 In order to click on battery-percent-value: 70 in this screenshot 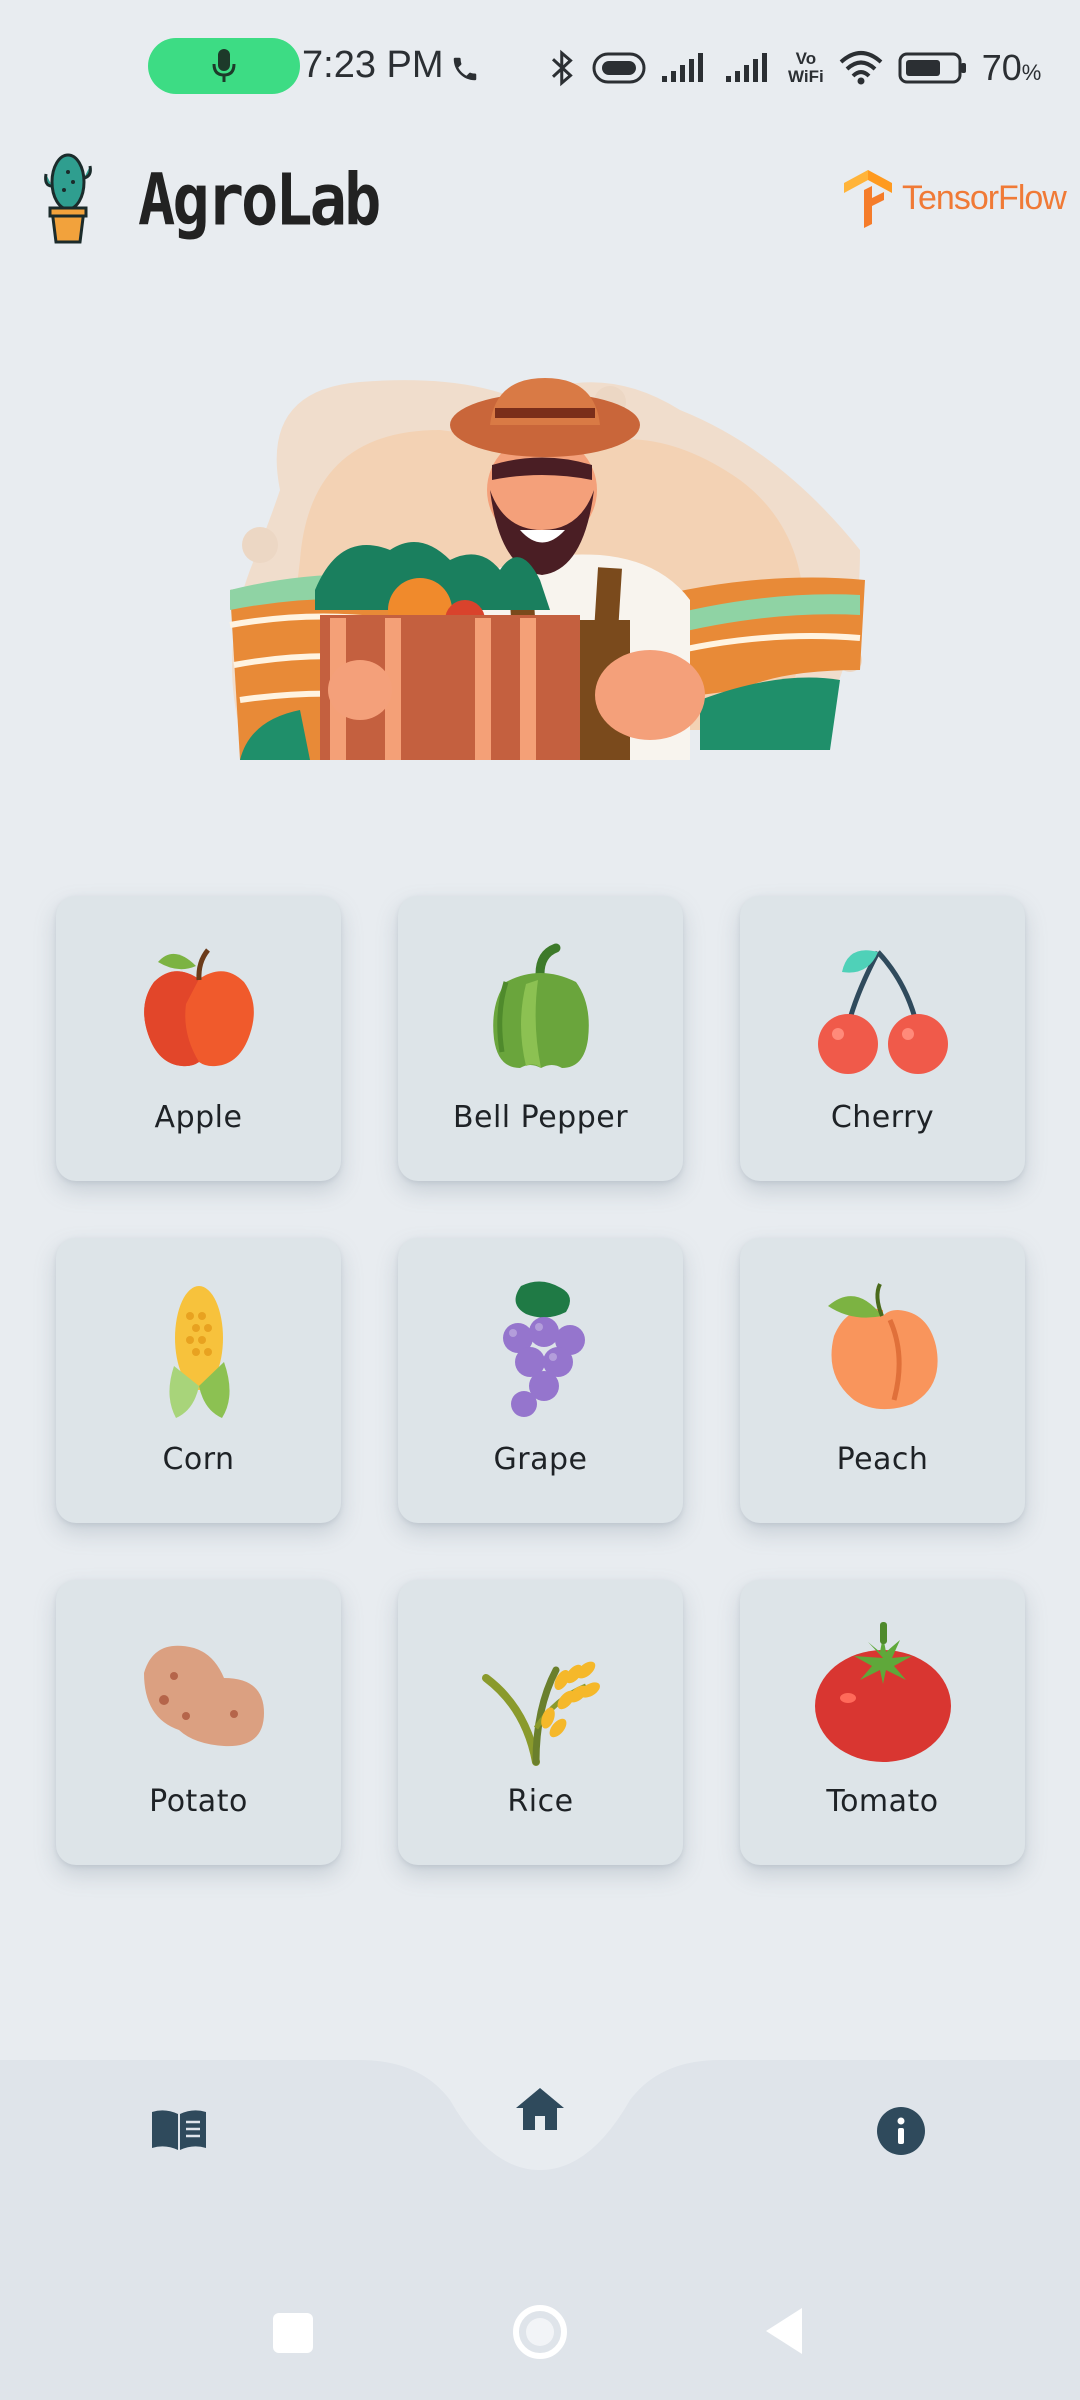, I will do `click(1001, 67)`.